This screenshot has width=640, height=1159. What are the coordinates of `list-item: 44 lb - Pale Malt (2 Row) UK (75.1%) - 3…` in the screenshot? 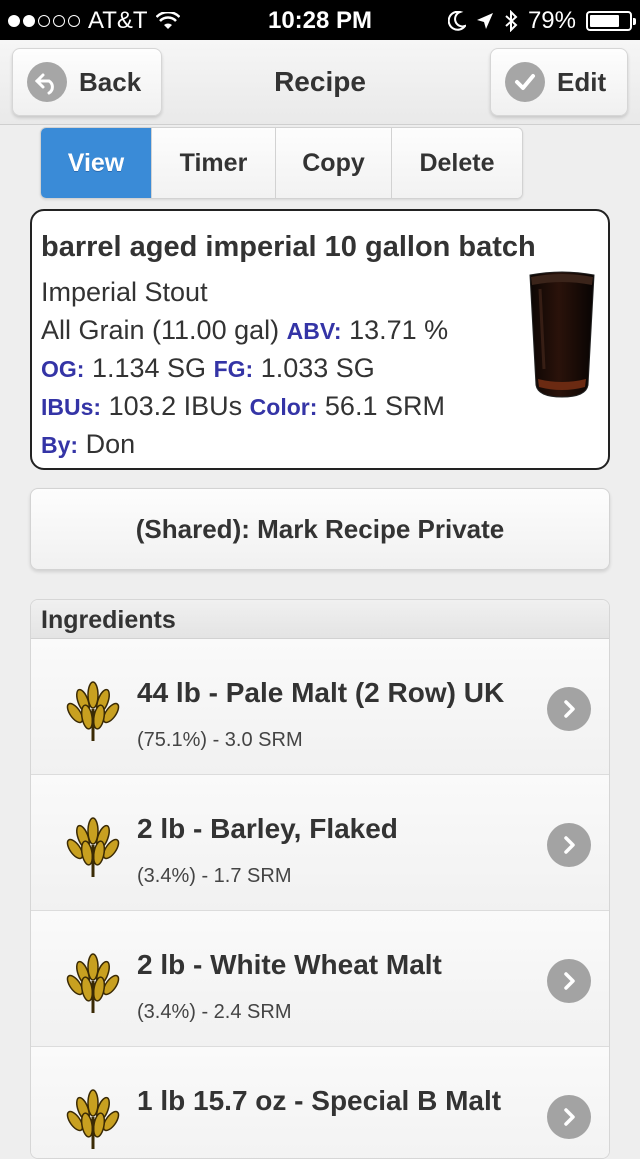 It's located at (320, 707).